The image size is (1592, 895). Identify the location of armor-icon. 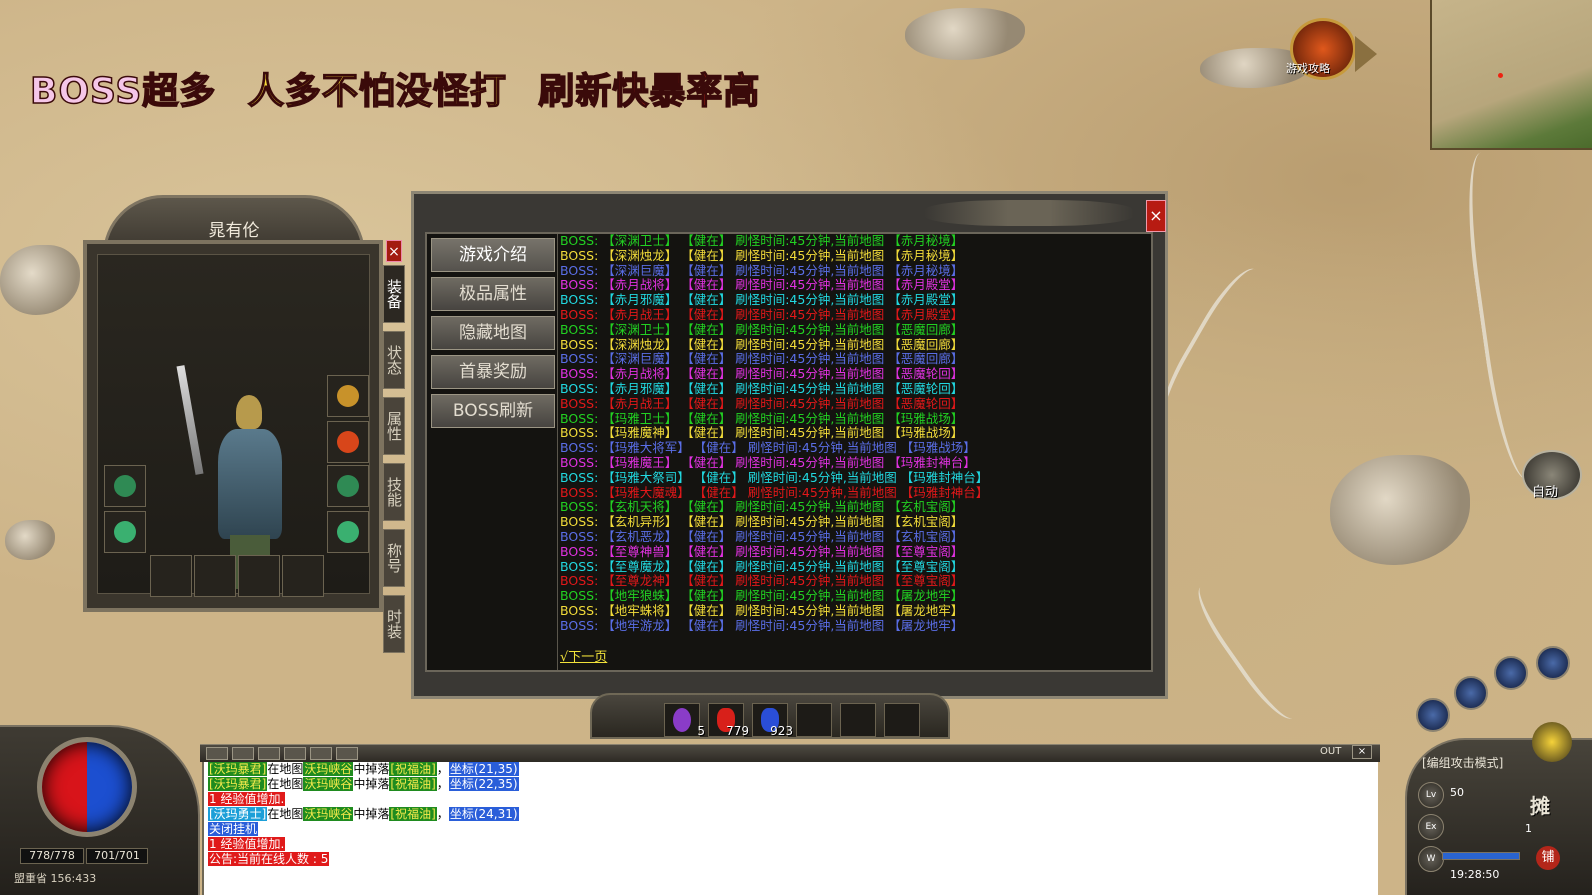
(250, 484).